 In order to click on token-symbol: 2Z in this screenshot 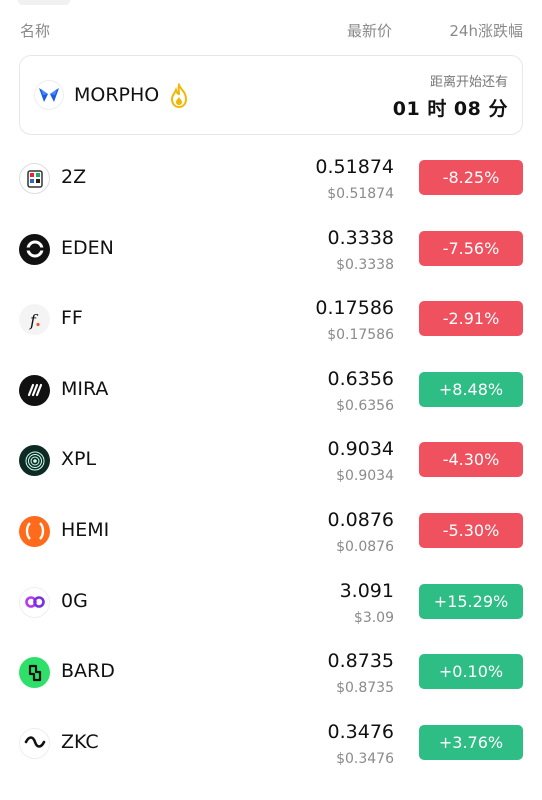, I will do `click(74, 177)`.